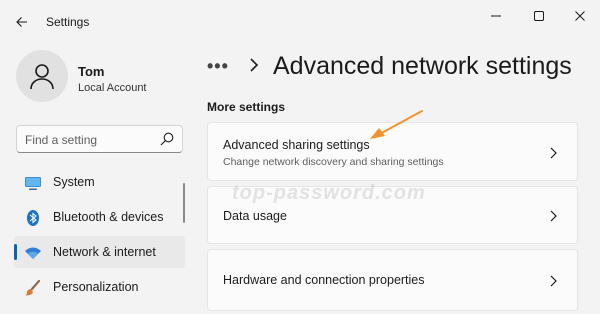 This screenshot has width=600, height=314. I want to click on app-title: Settings, so click(68, 22).